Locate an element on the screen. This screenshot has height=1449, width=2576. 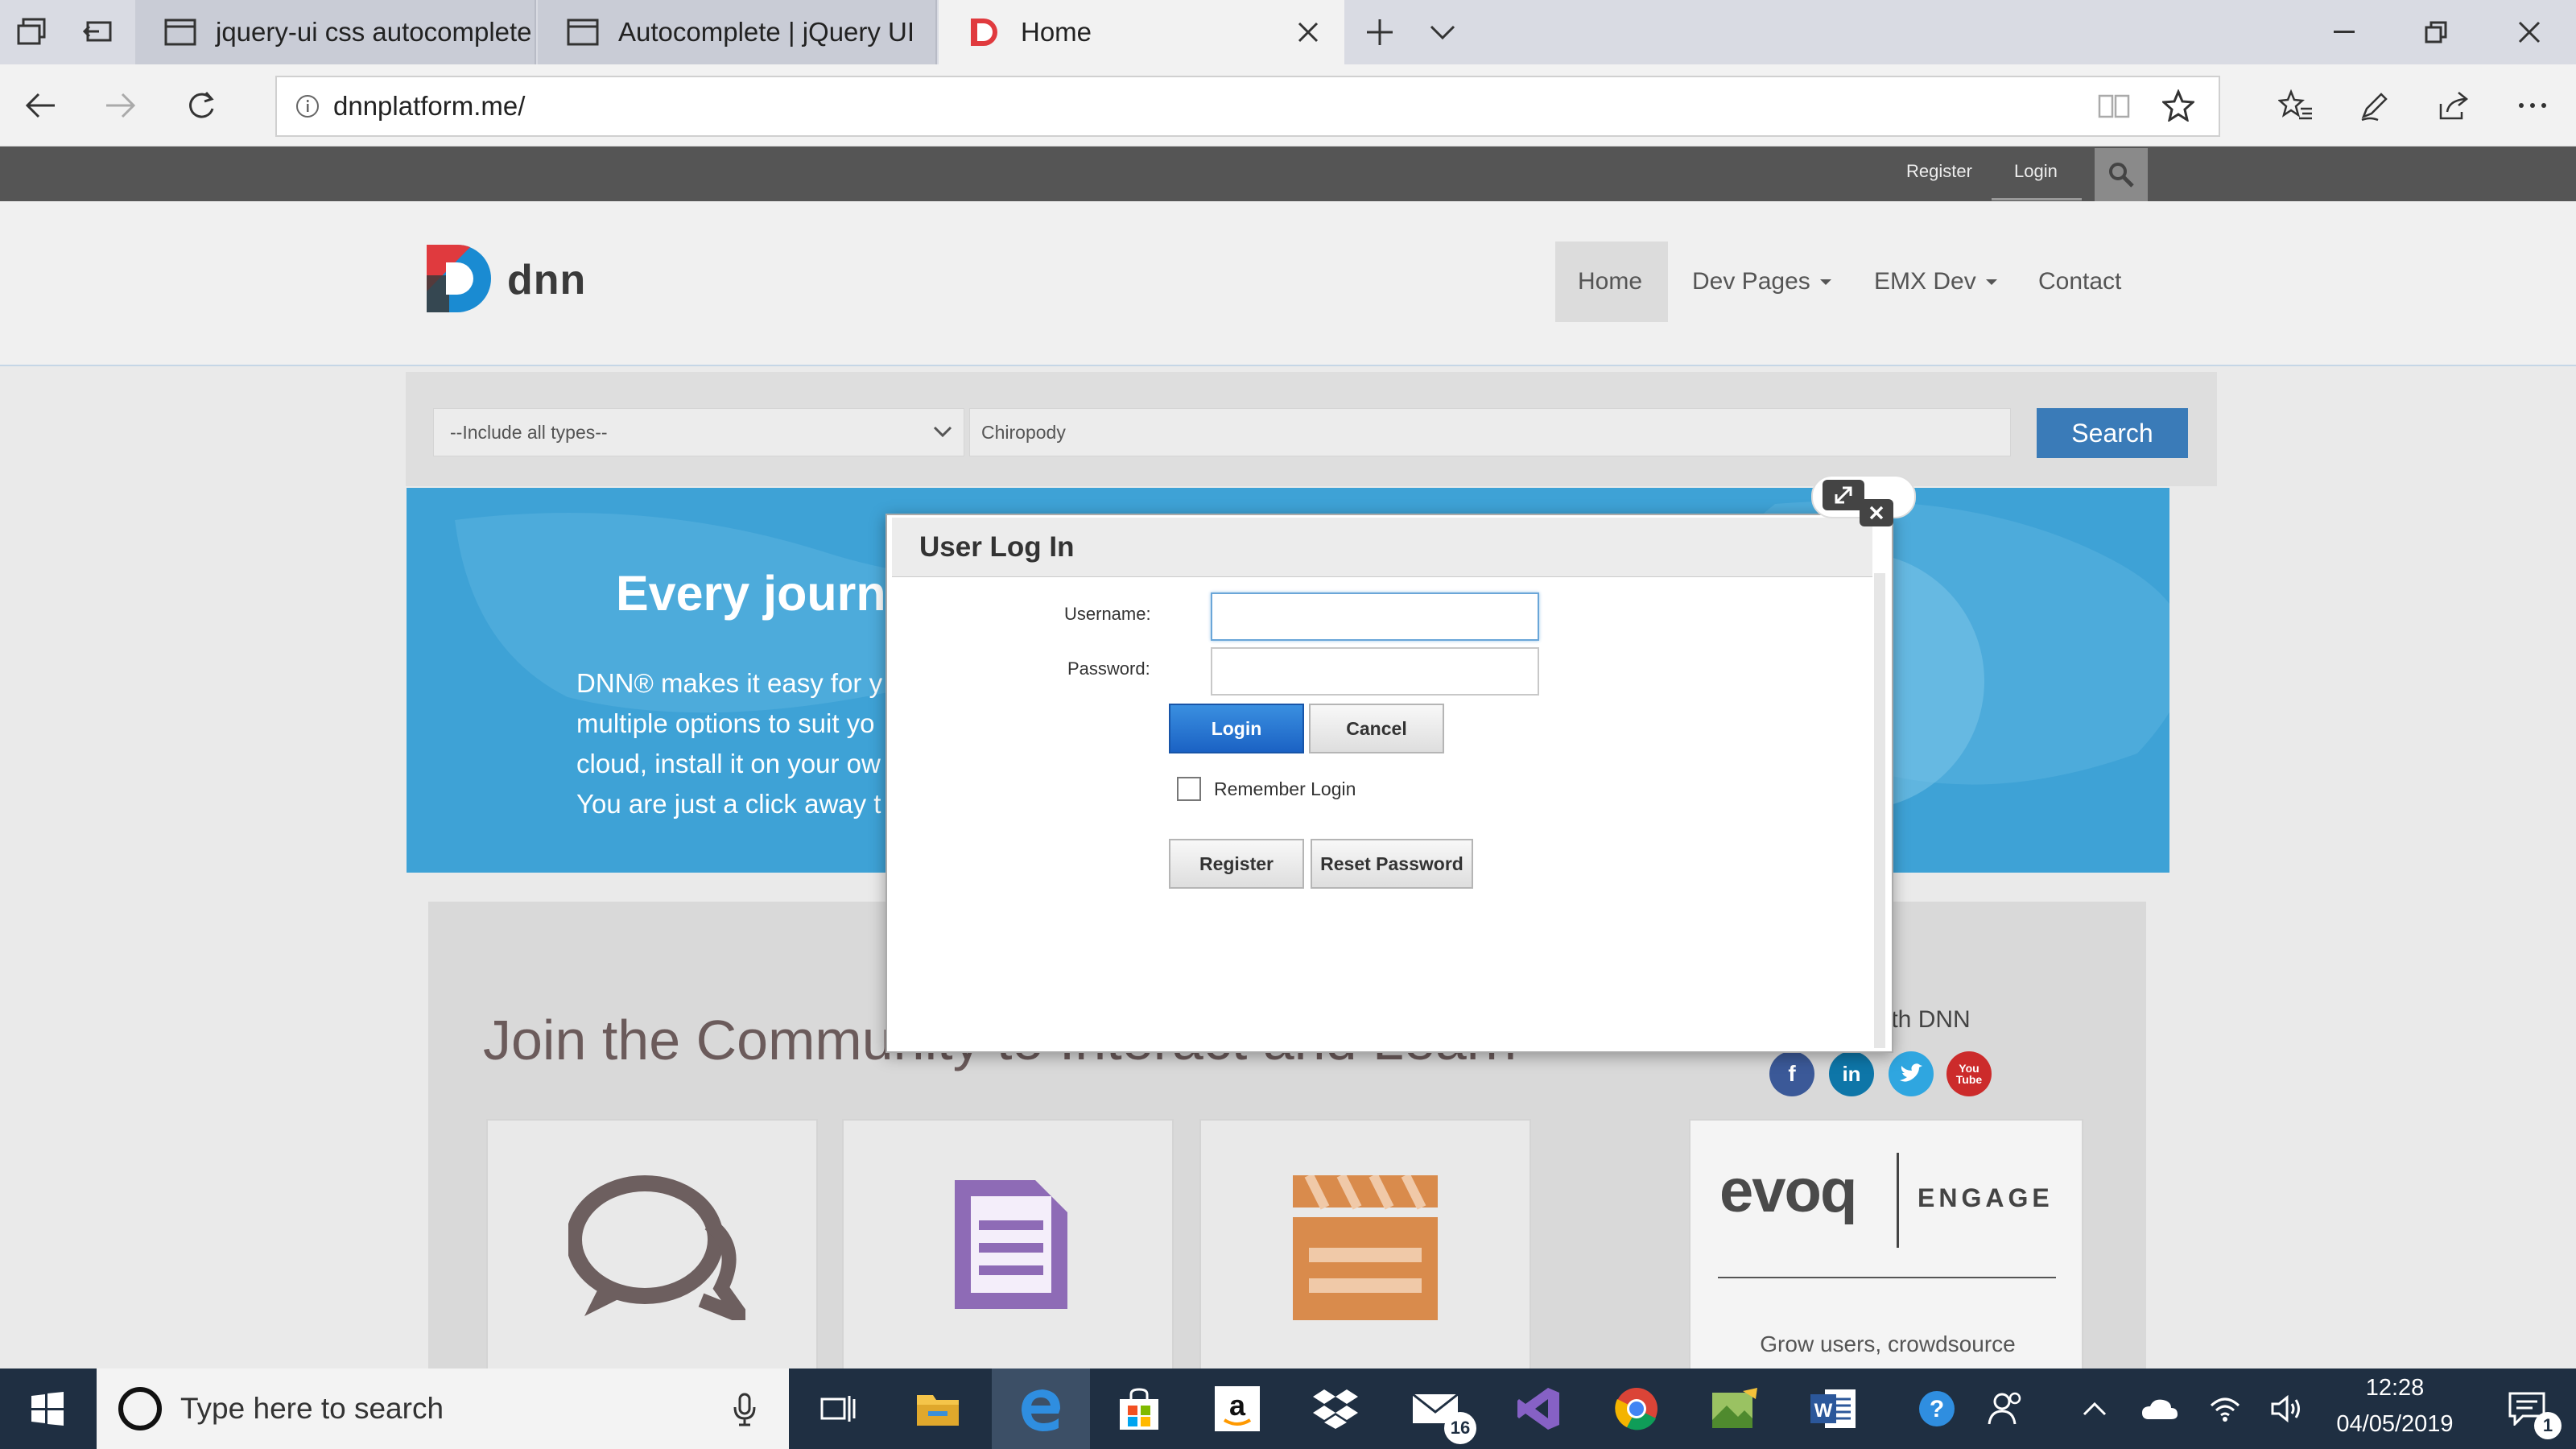
login-link: Login is located at coordinates (2036, 171).